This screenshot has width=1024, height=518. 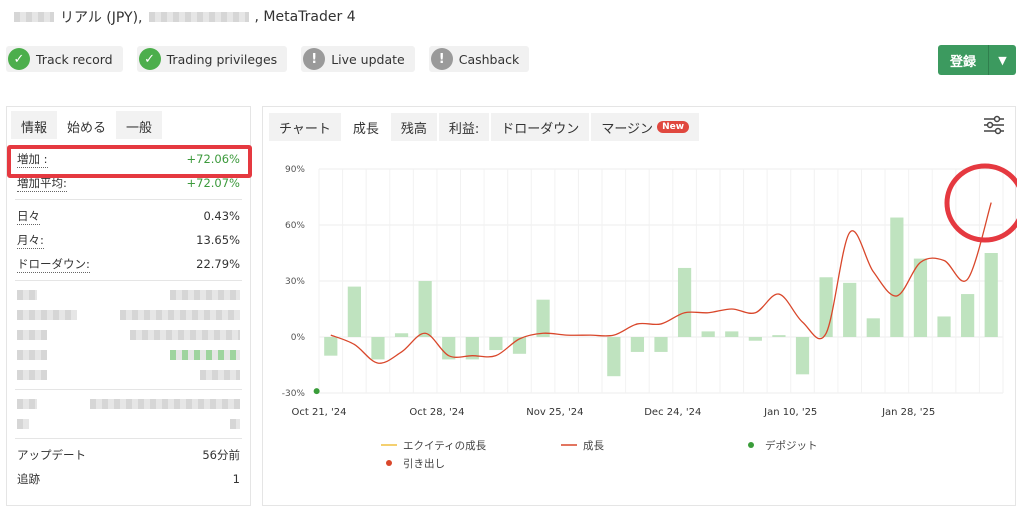 What do you see at coordinates (963, 60) in the screenshot?
I see `register-button: 登録` at bounding box center [963, 60].